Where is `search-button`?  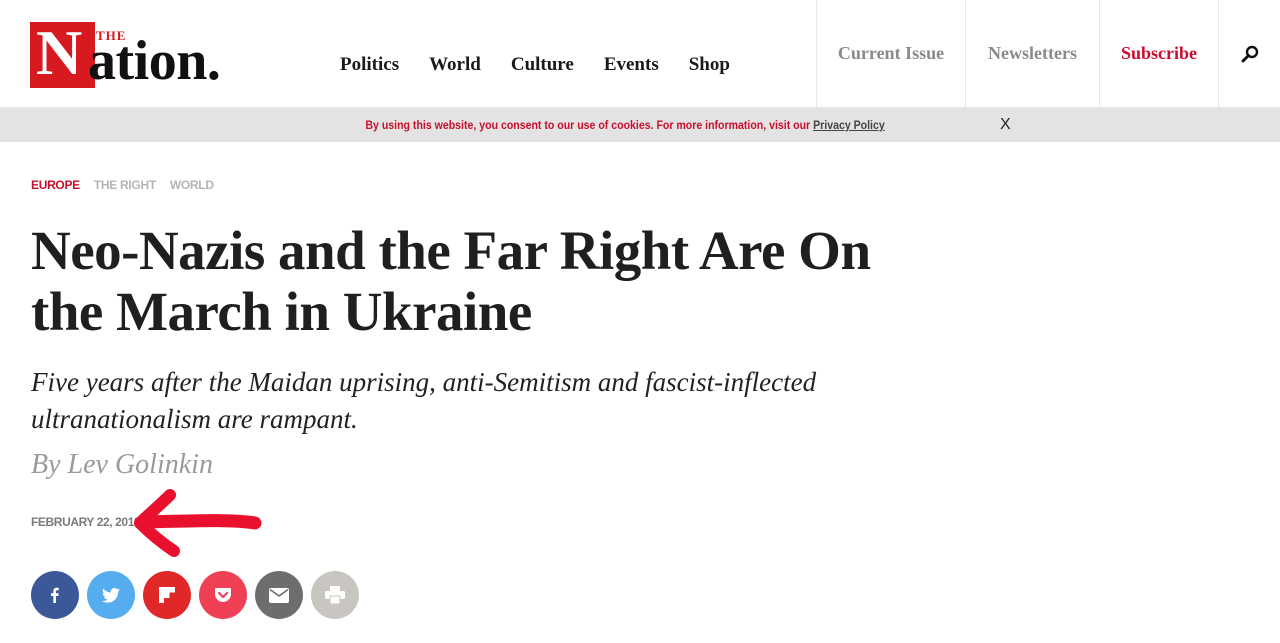 search-button is located at coordinates (1249, 53).